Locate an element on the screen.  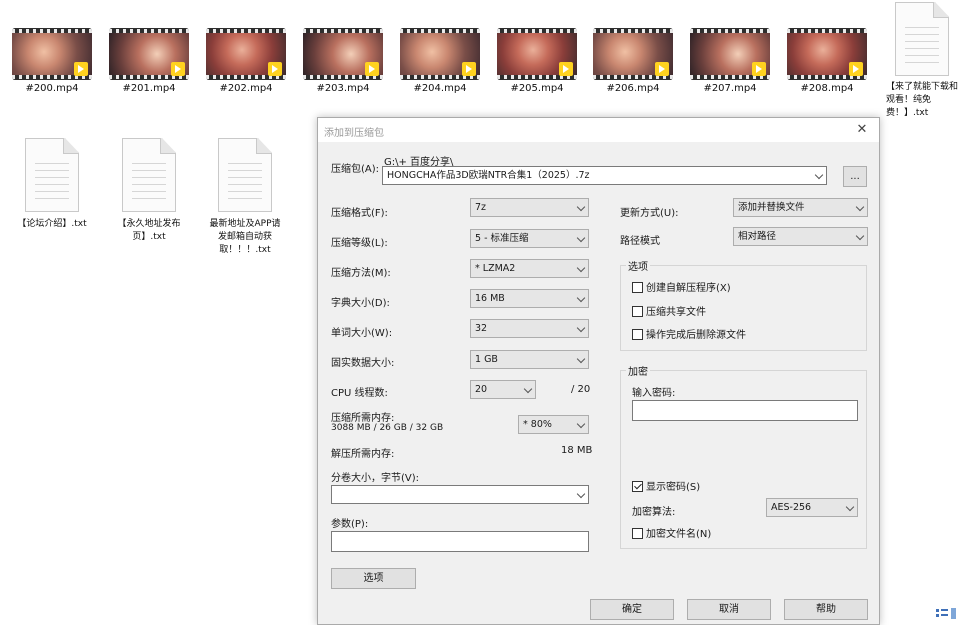
text-file: 最新地址及APP请发邮箱自动获取！！！.txt is located at coordinates (245, 197).